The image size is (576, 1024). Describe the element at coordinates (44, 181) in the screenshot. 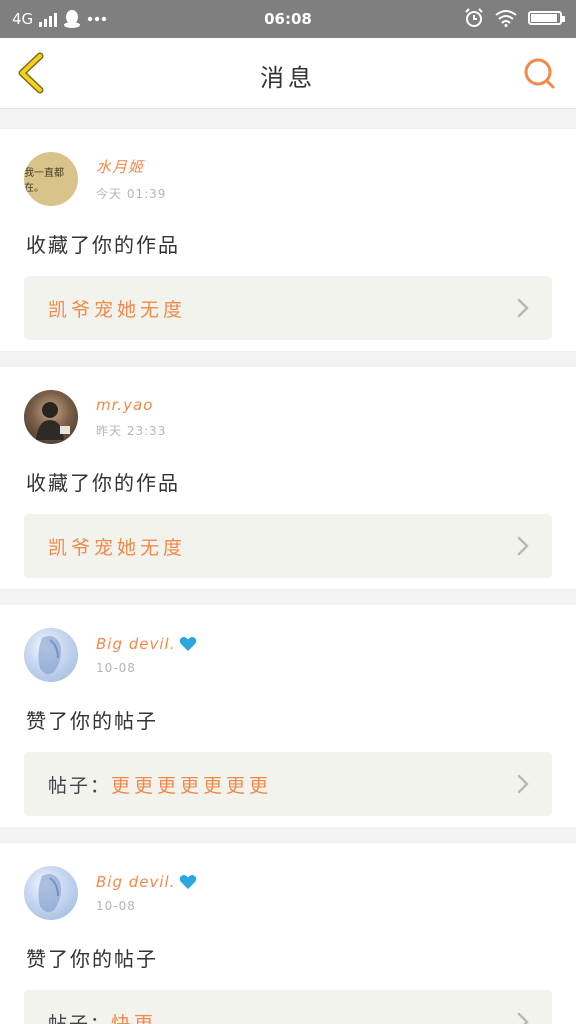

I see `avatar-text: 我一直都在。` at that location.